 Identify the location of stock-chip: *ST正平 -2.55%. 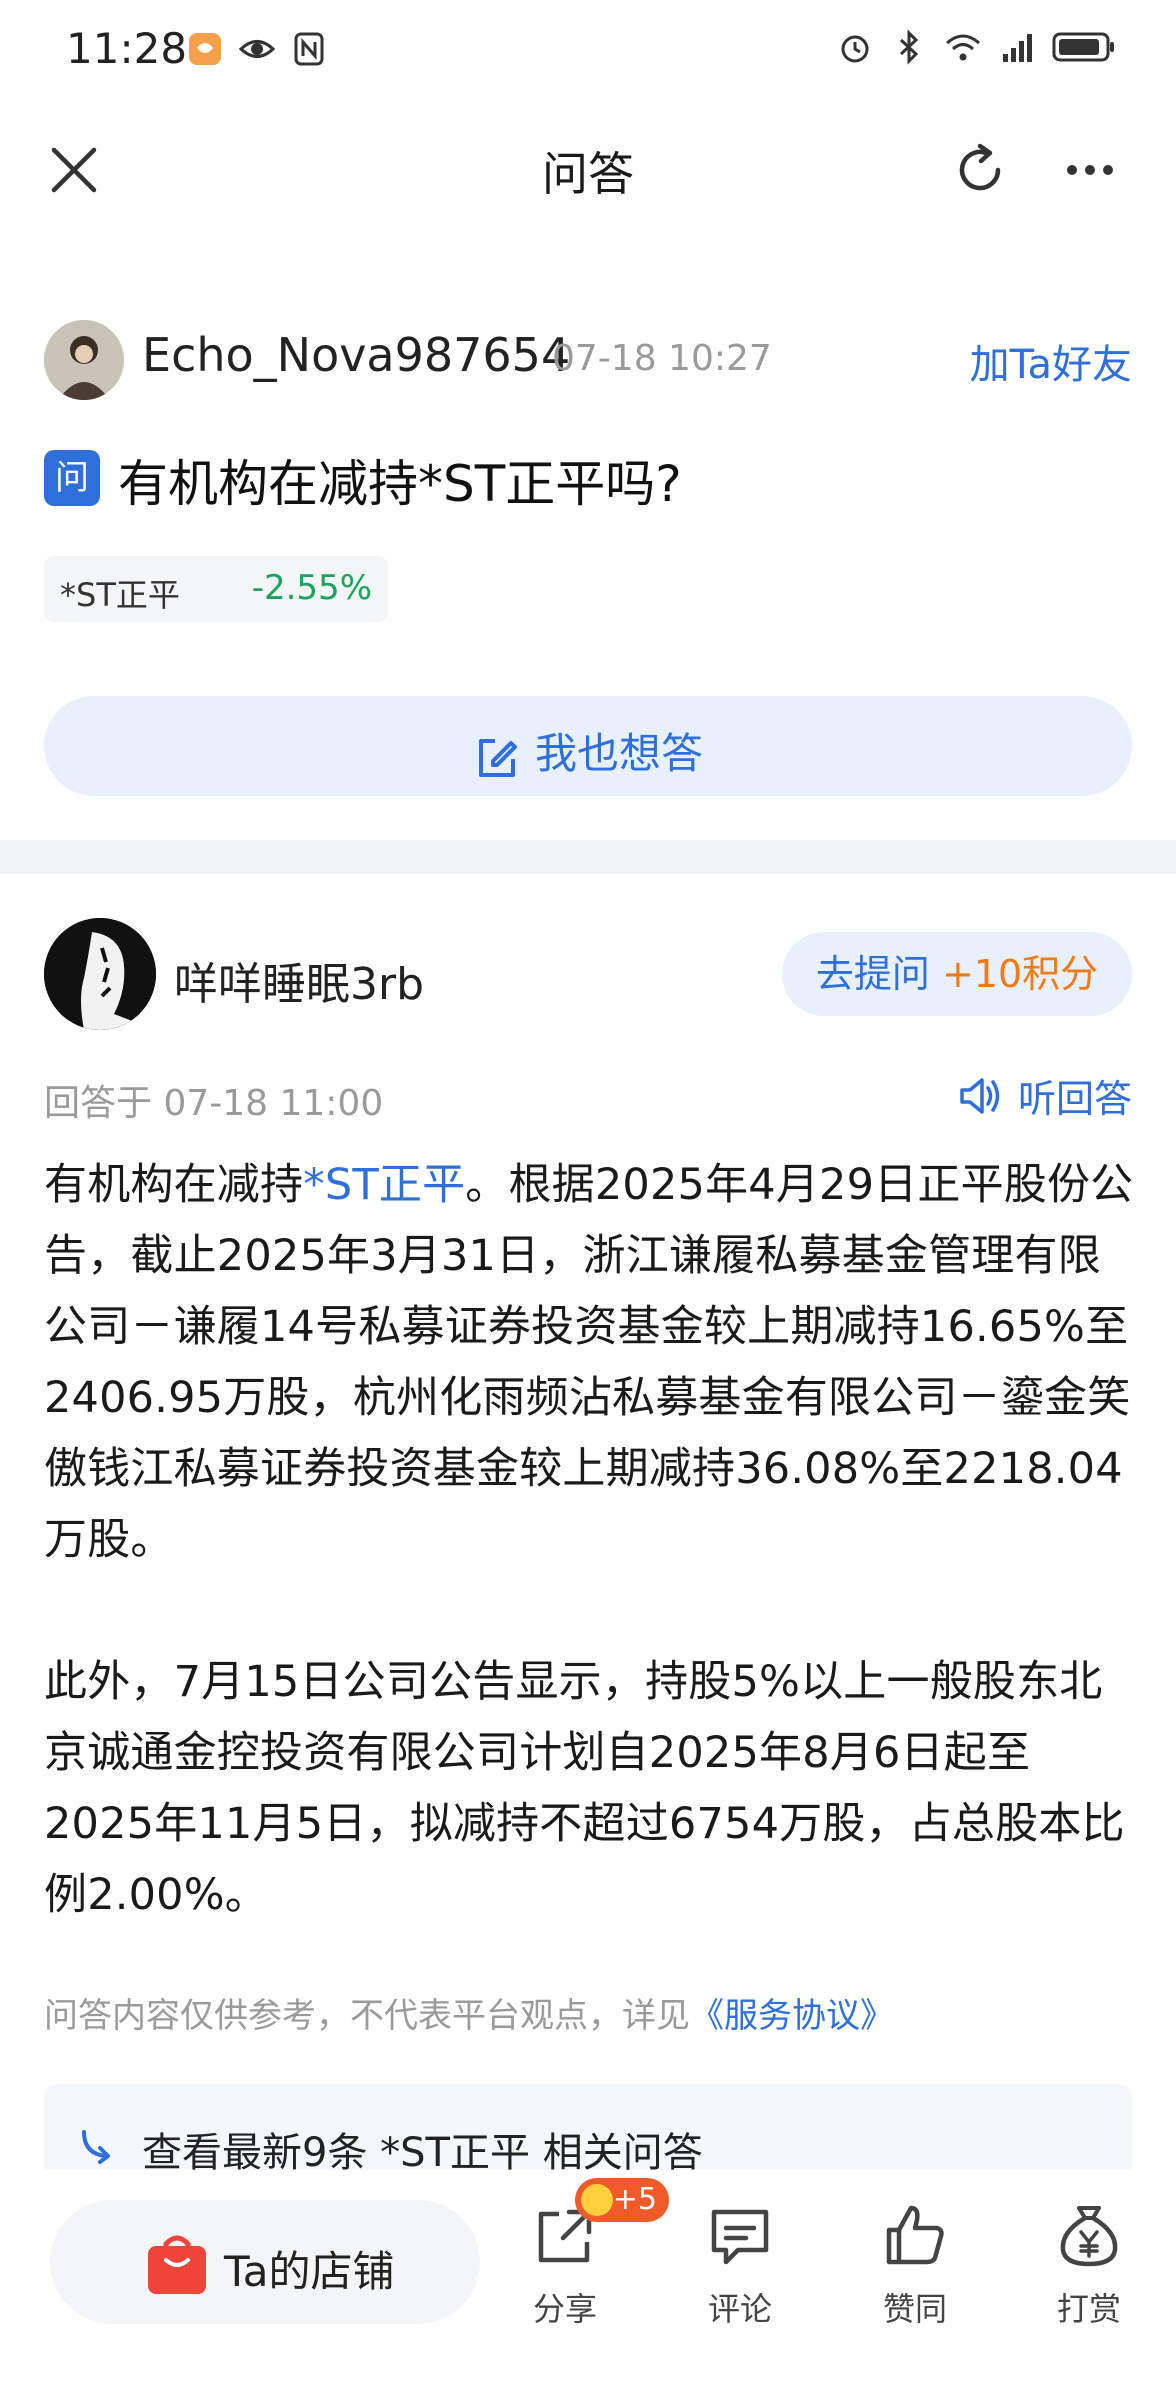
(216, 589).